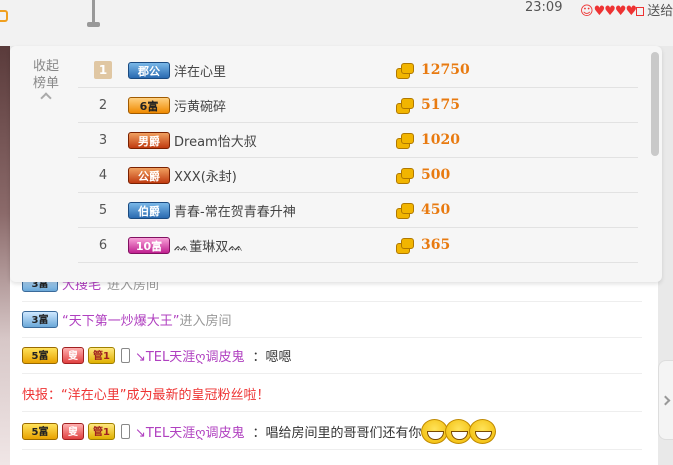 Image resolution: width=673 pixels, height=465 pixels. I want to click on ranking-username: XXX(永封), so click(285, 175).